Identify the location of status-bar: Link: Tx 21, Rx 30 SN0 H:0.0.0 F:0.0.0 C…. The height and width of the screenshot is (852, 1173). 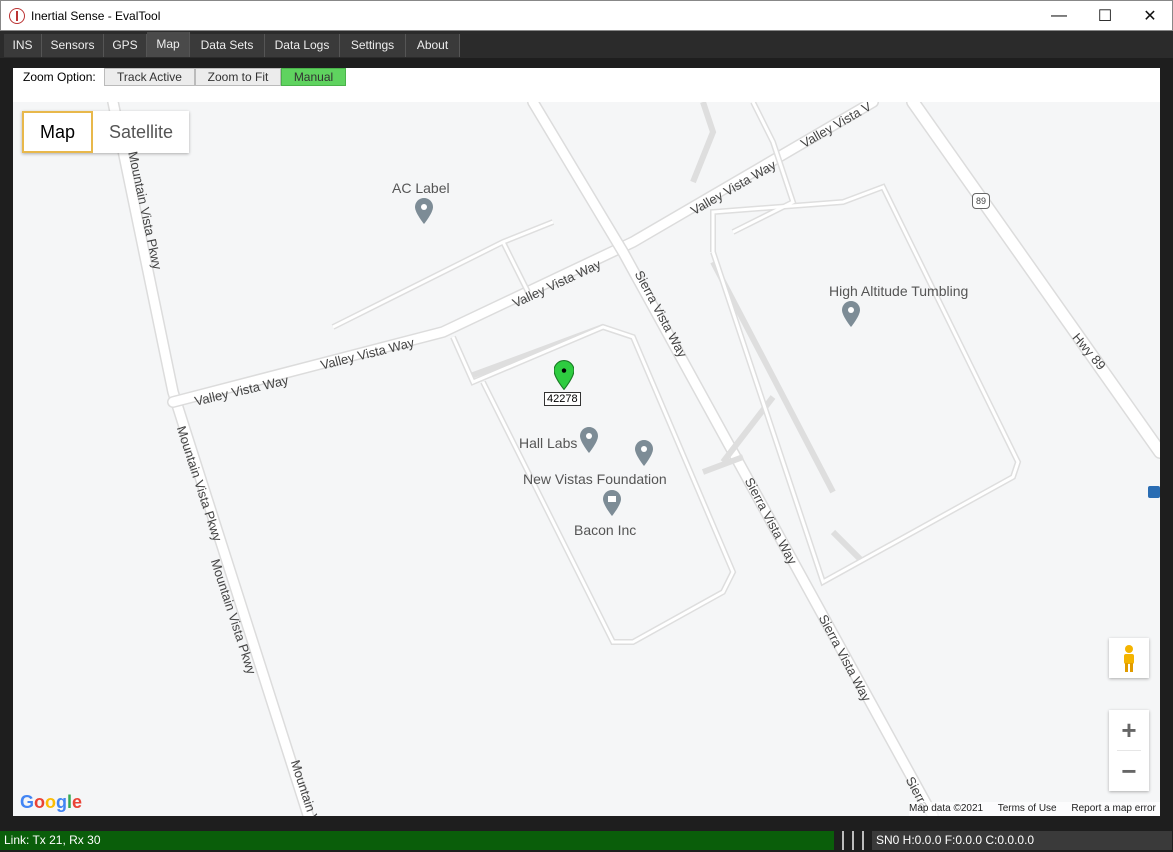
(586, 840).